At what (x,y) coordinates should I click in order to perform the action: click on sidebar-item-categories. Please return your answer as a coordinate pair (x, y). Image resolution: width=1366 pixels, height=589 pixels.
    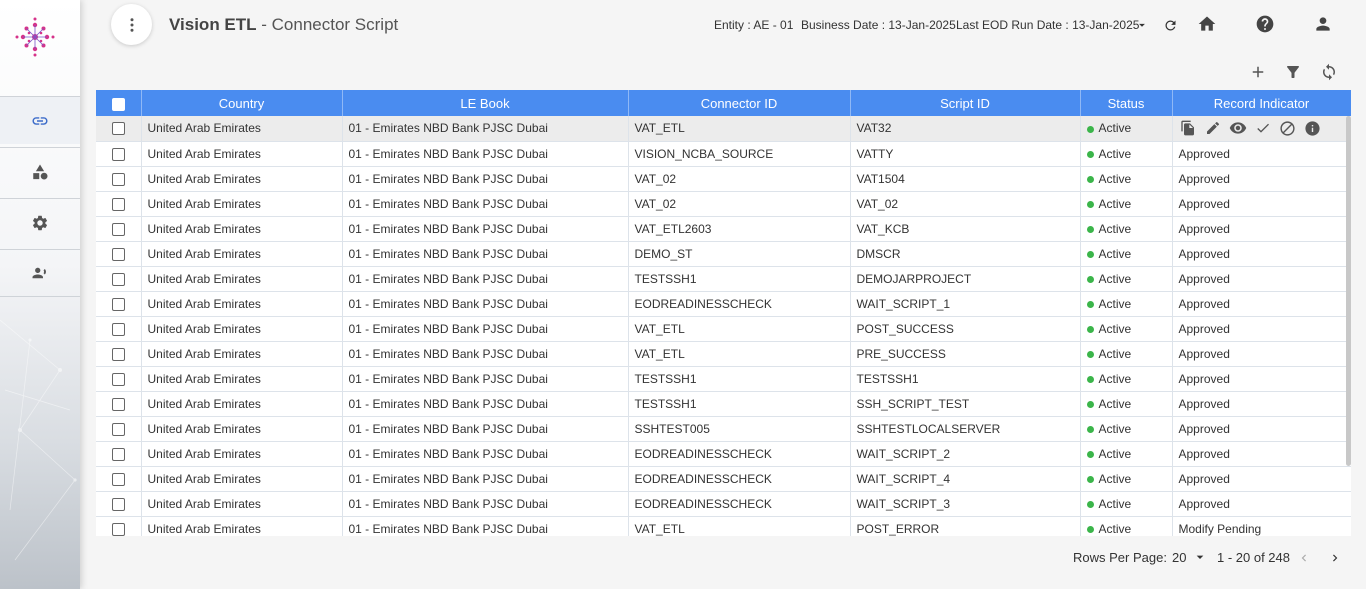
    Looking at the image, I should click on (40, 171).